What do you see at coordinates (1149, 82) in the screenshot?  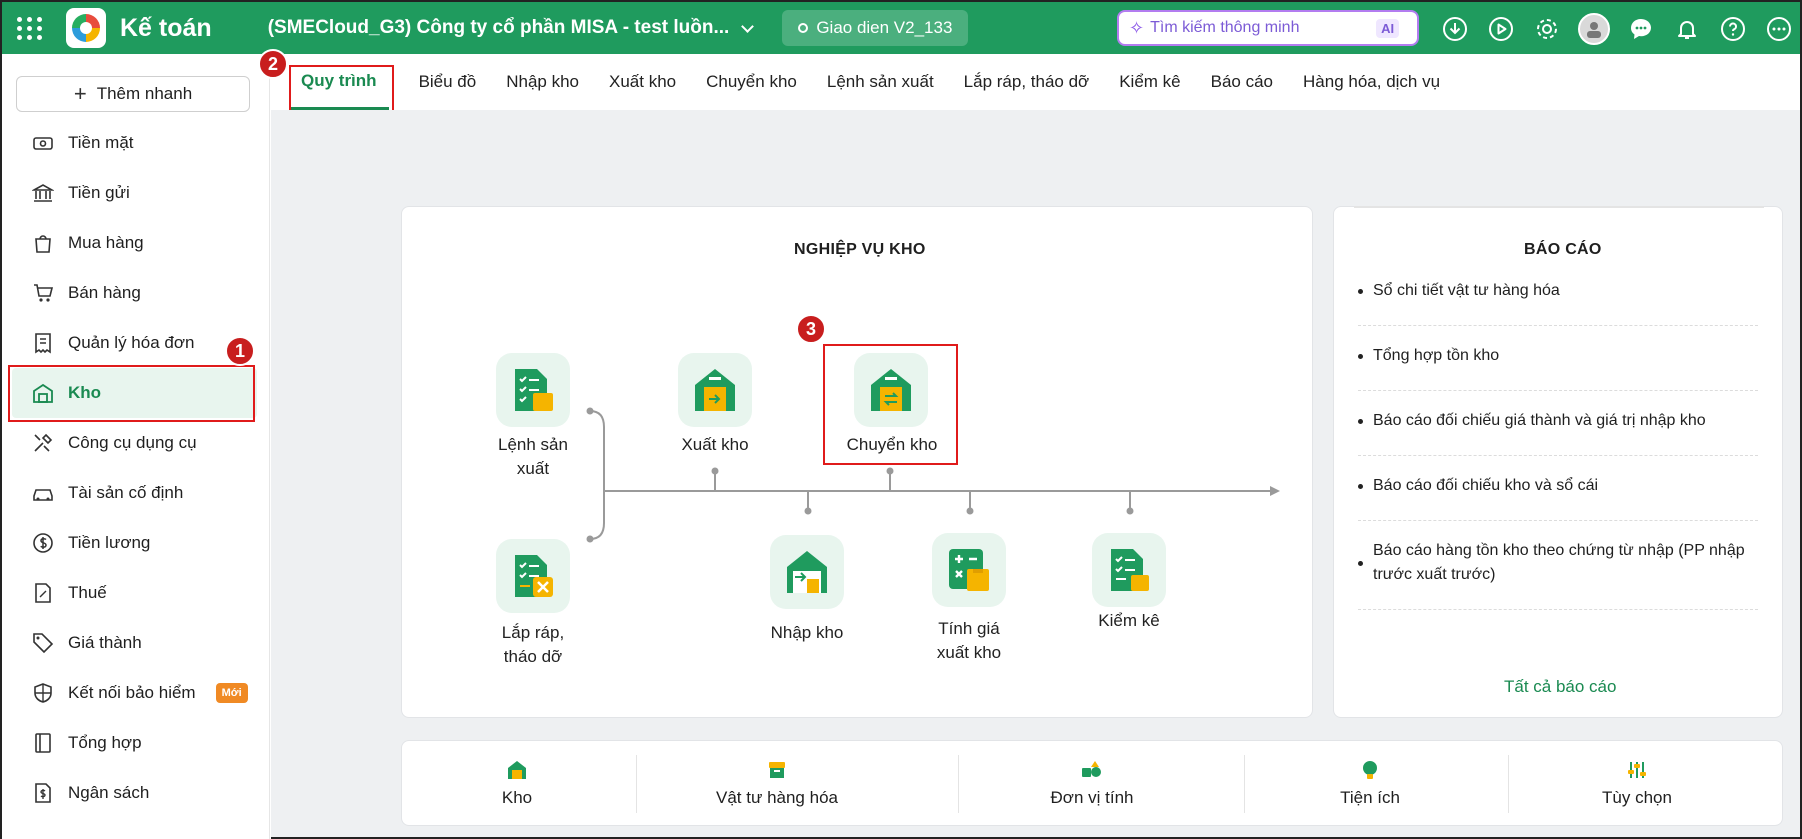 I see `tab: Kiểm kê` at bounding box center [1149, 82].